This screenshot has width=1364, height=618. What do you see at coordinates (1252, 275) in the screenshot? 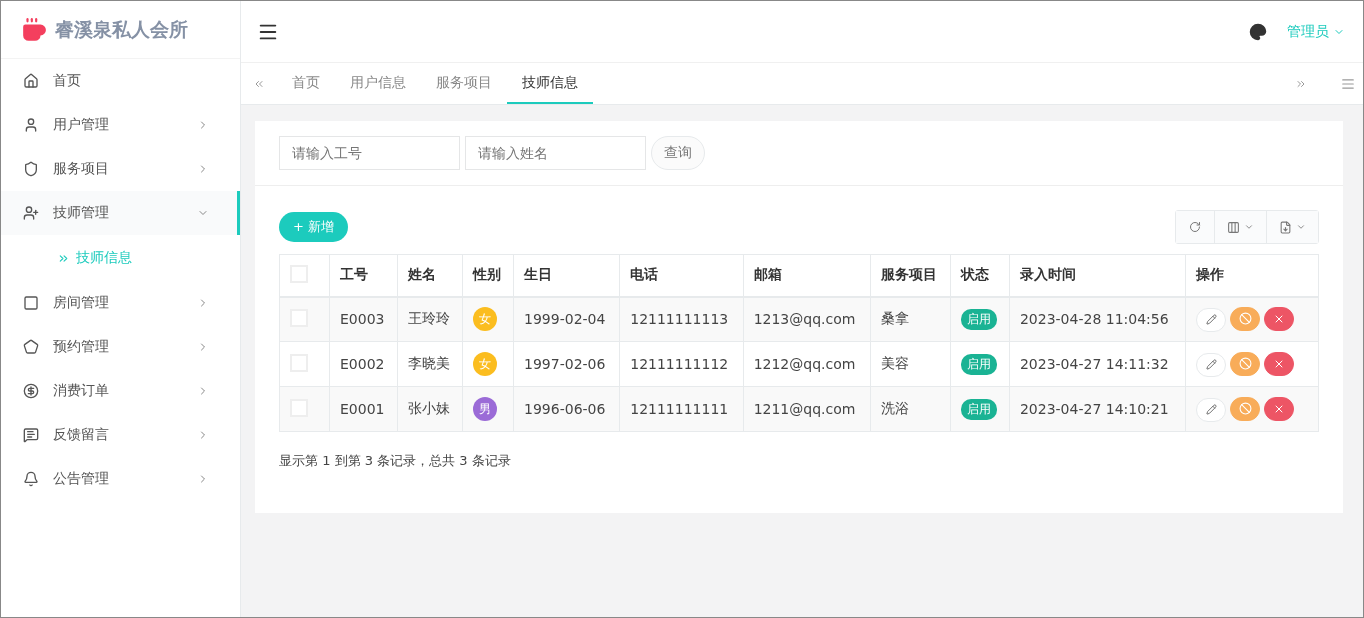
I see `column-header: 操作` at bounding box center [1252, 275].